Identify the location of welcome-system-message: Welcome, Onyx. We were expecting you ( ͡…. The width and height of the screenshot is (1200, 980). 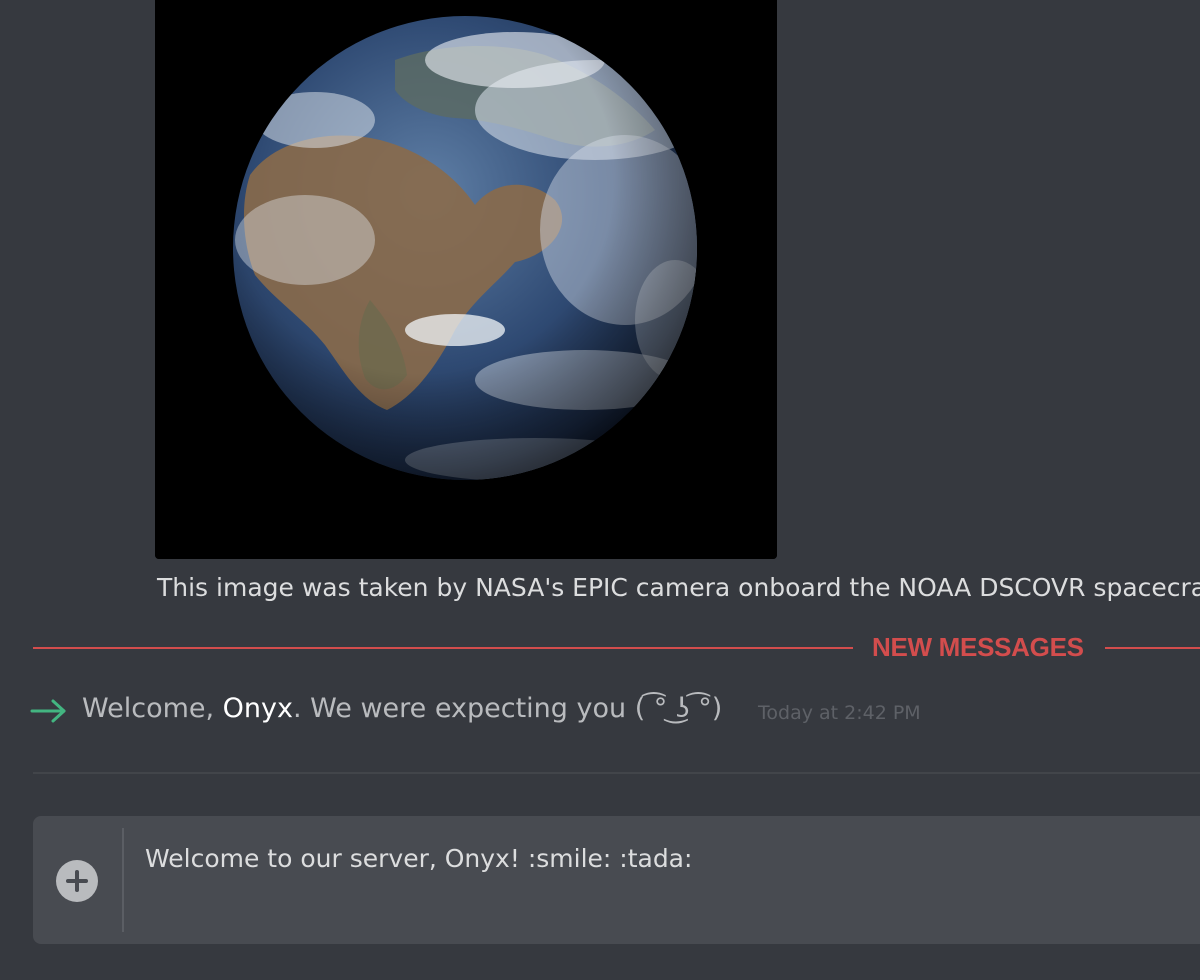
(402, 708).